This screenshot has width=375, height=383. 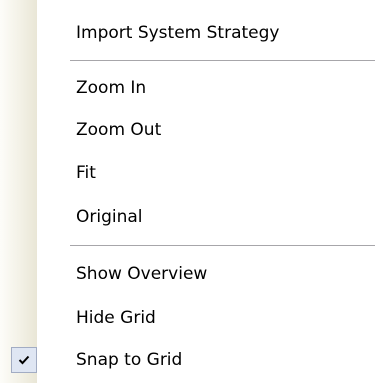 What do you see at coordinates (187, 217) in the screenshot?
I see `menu-item-original: Original` at bounding box center [187, 217].